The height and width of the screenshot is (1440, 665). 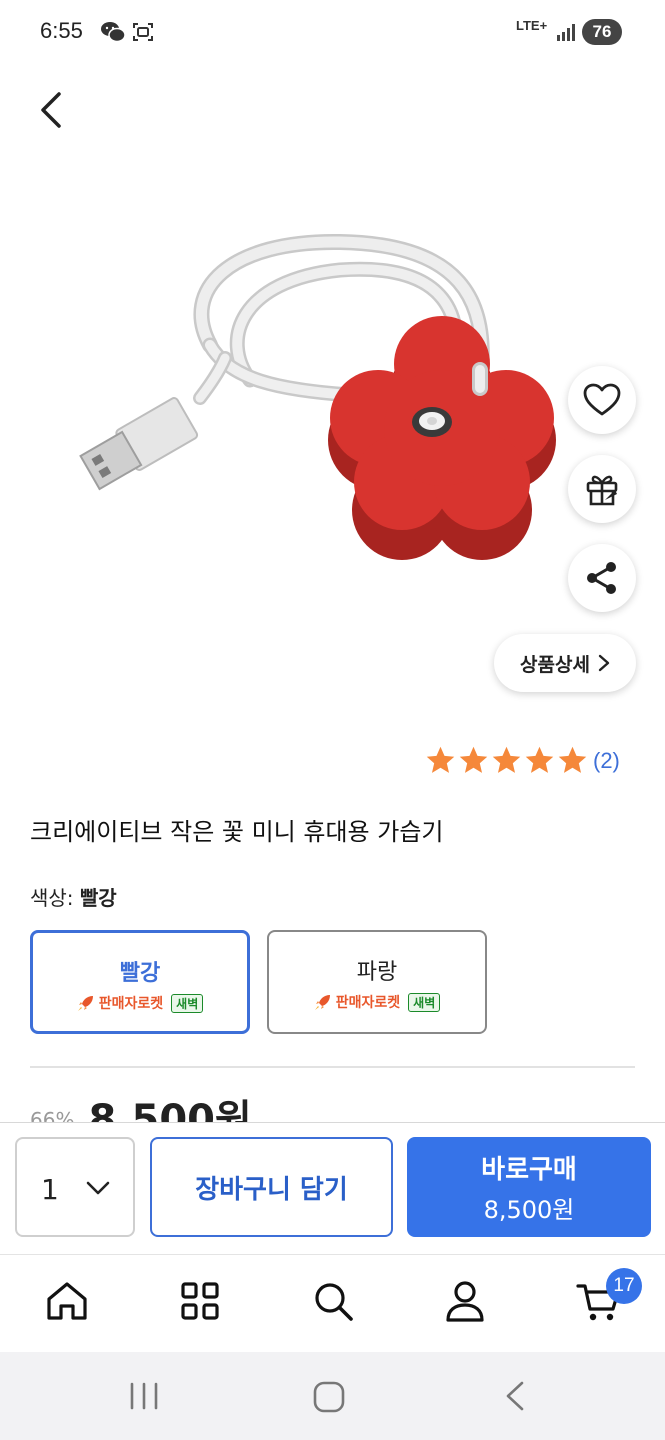 I want to click on quantity-select: 1, so click(x=75, y=1187).